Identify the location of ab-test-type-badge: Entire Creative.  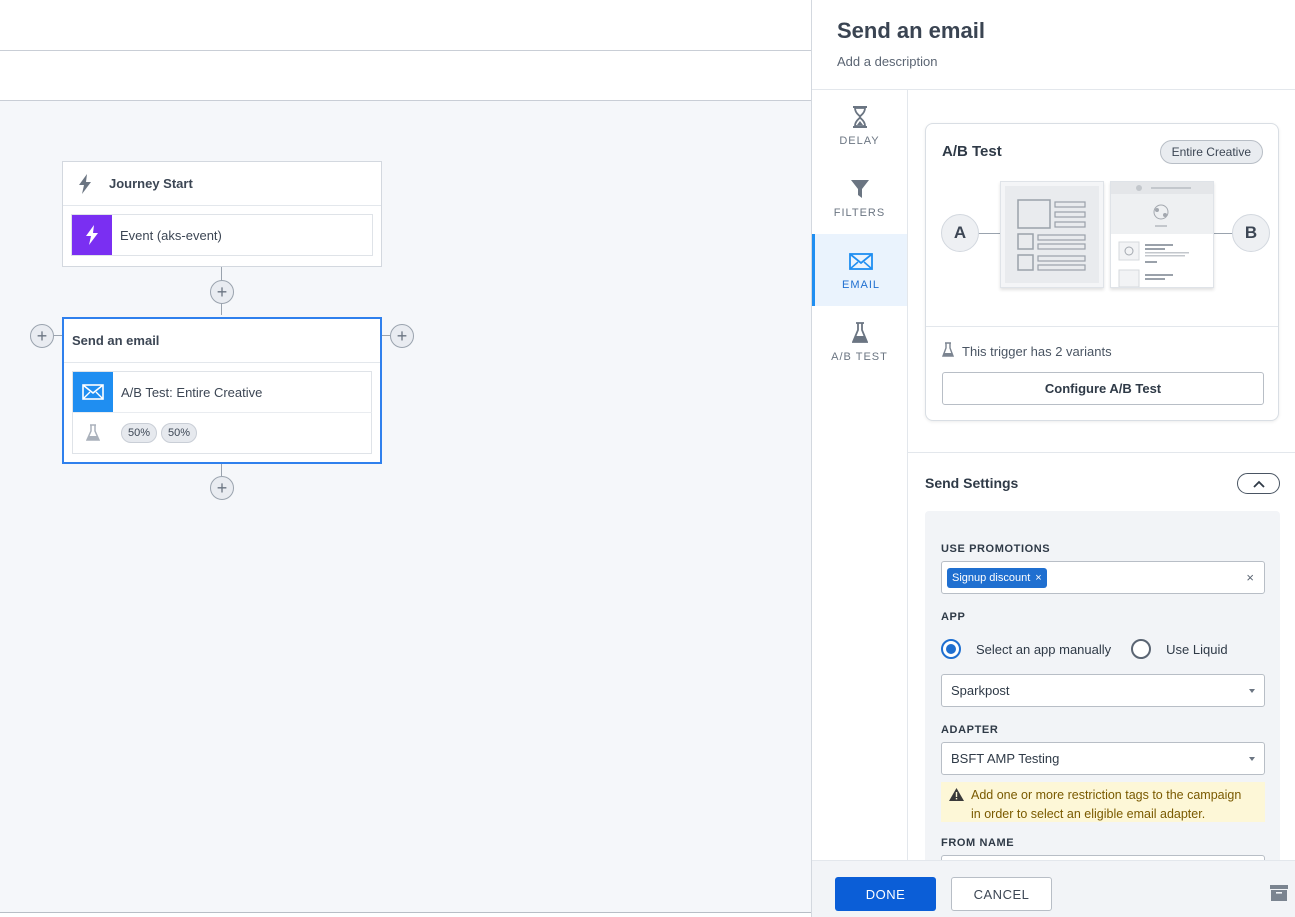
(1211, 152).